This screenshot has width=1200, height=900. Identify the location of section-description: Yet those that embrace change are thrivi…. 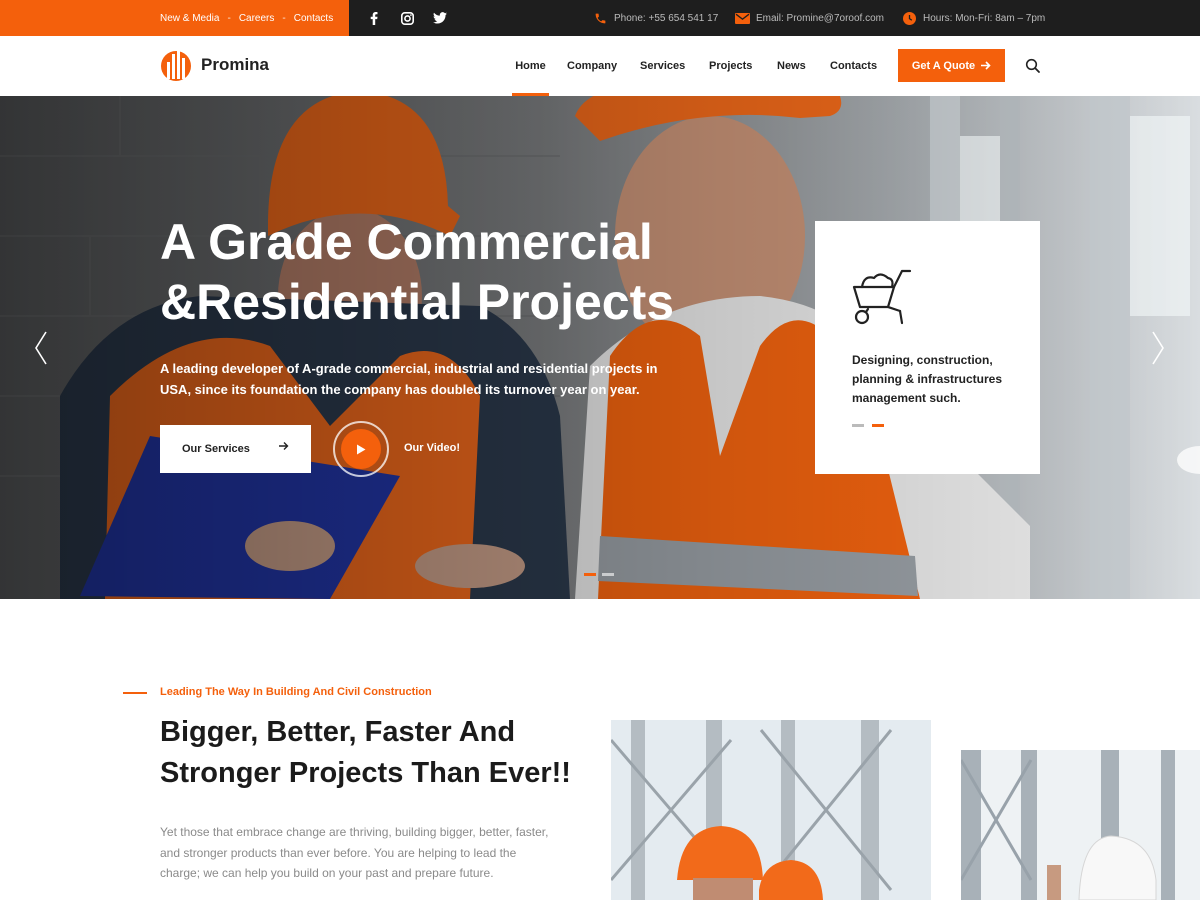
(360, 853).